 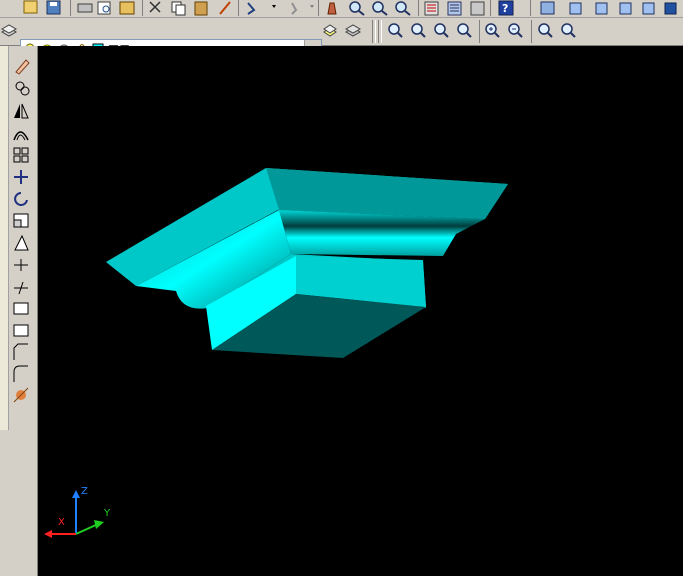 I want to click on ucs-z-label: Z, so click(x=84, y=491).